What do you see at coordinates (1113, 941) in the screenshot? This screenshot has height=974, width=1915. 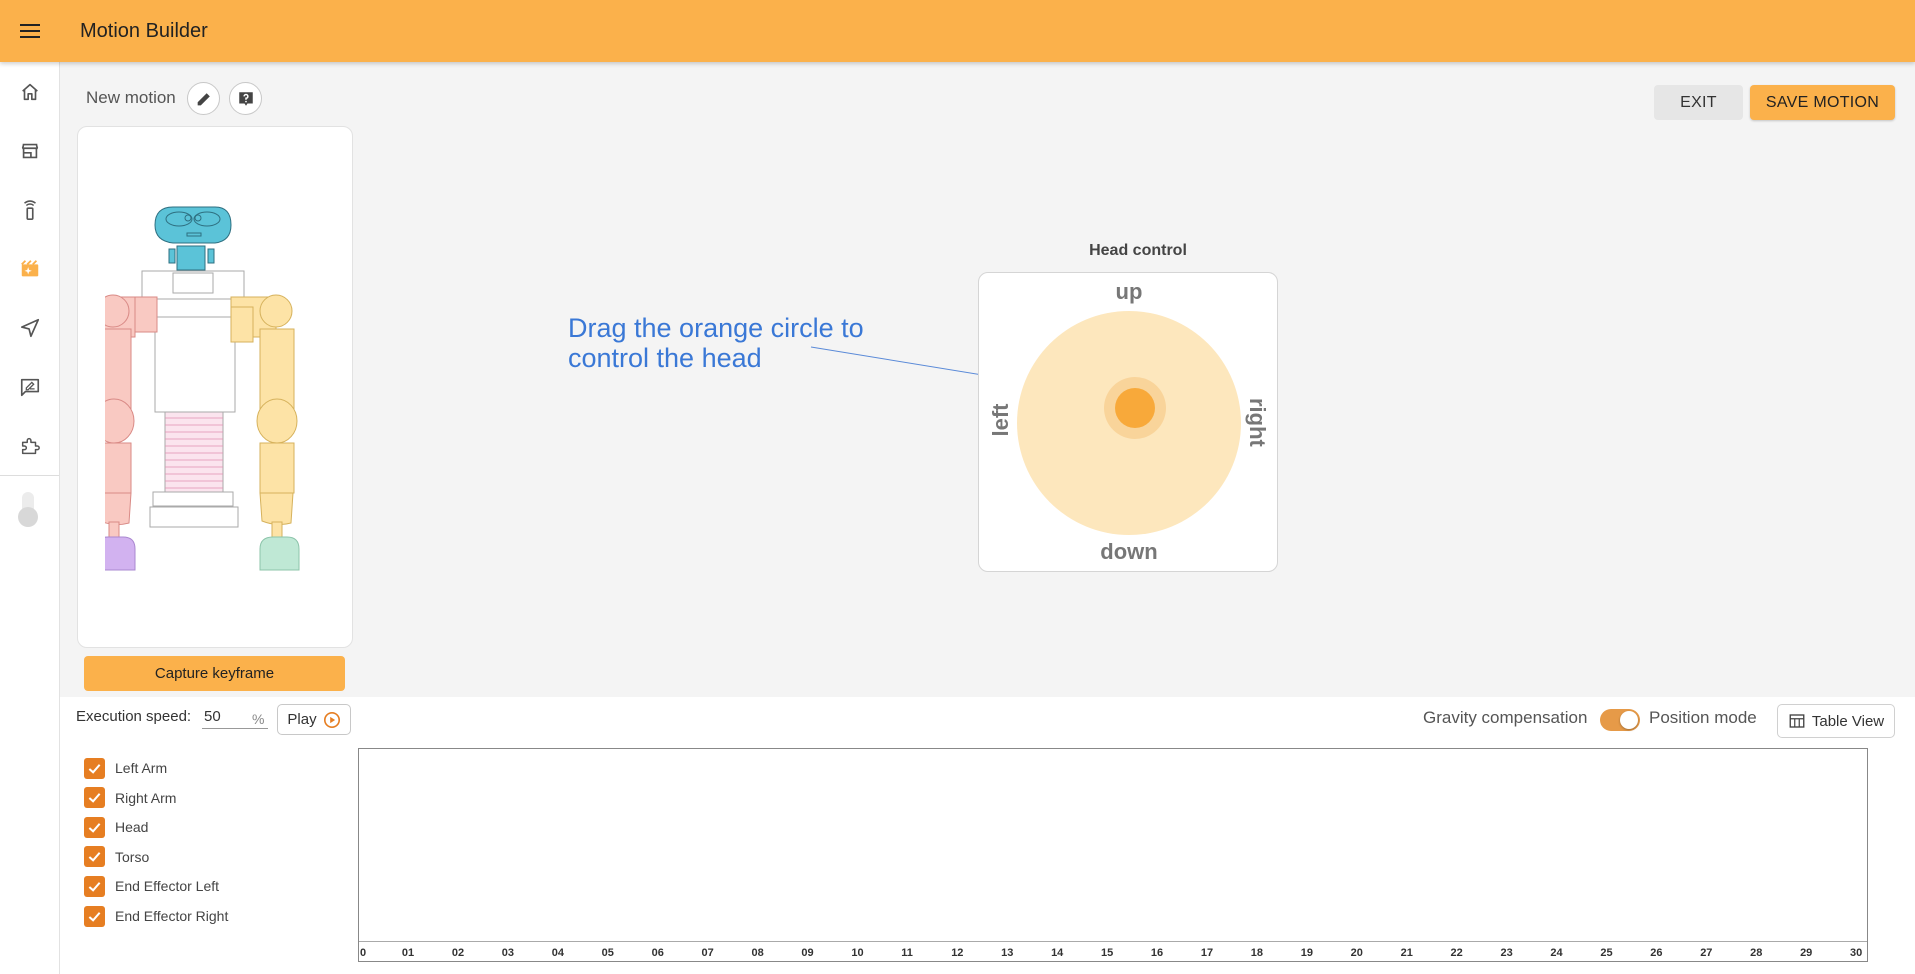 I see `timeline-axis` at bounding box center [1113, 941].